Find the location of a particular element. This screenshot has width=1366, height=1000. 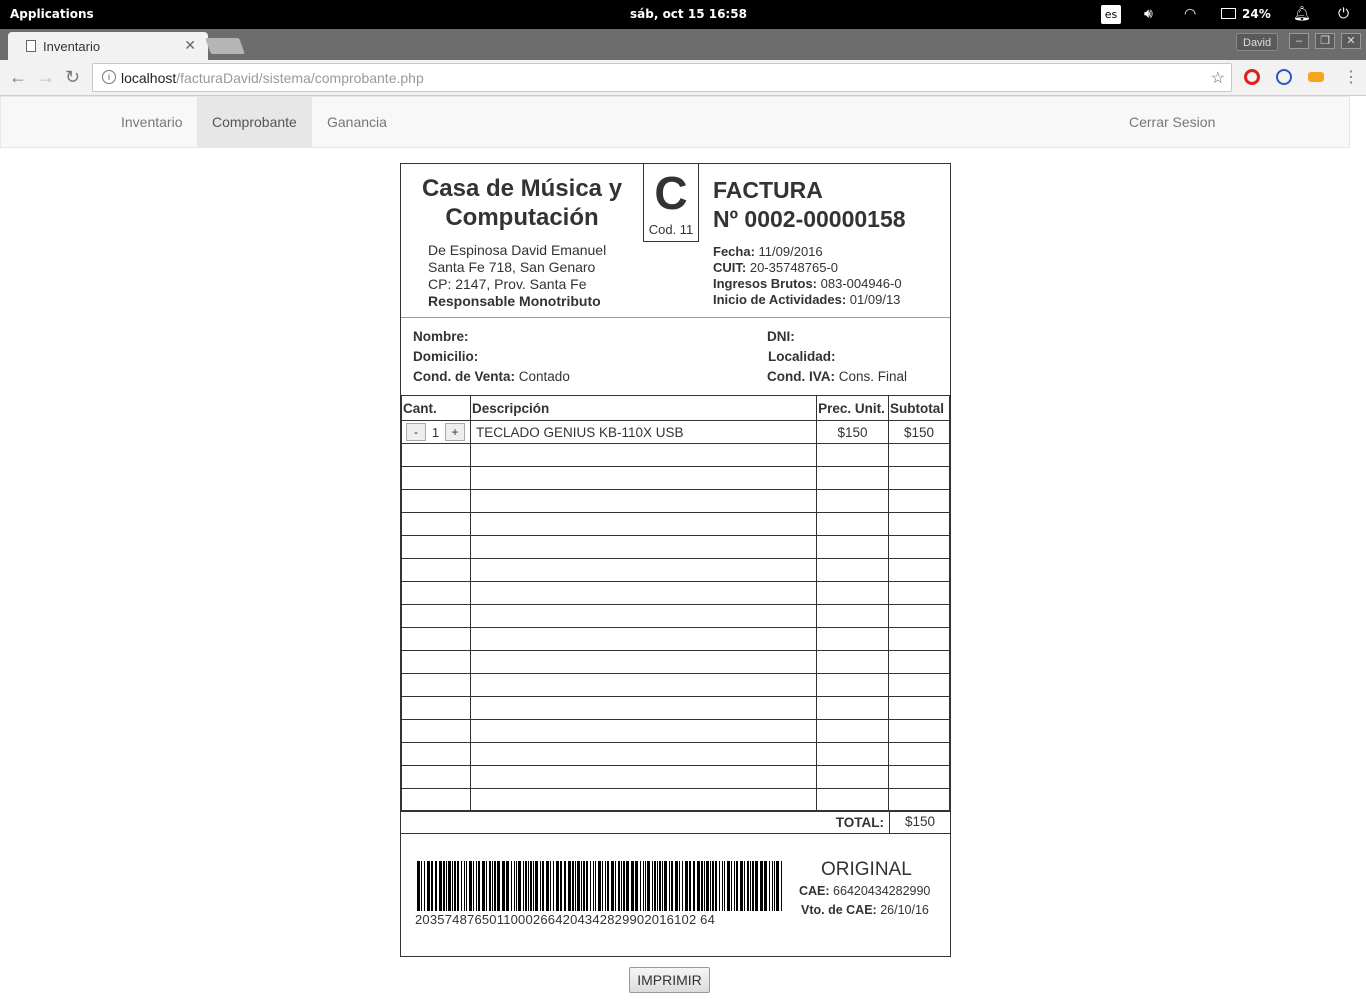

profile-button: David is located at coordinates (1257, 42).